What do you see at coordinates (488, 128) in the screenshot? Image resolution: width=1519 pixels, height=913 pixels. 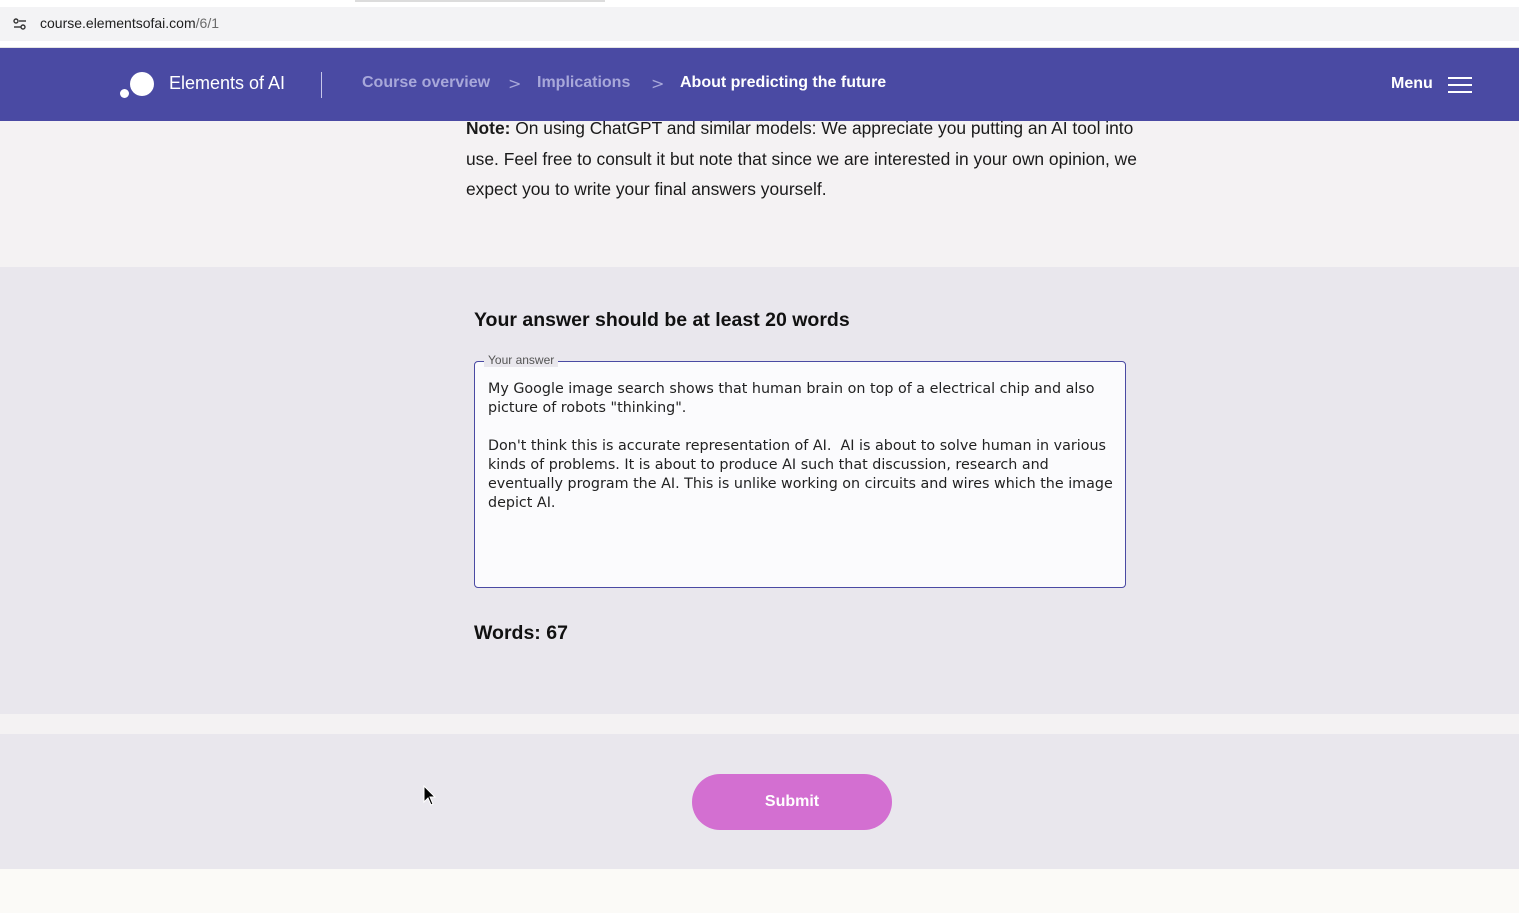 I see `note-label: Note:` at bounding box center [488, 128].